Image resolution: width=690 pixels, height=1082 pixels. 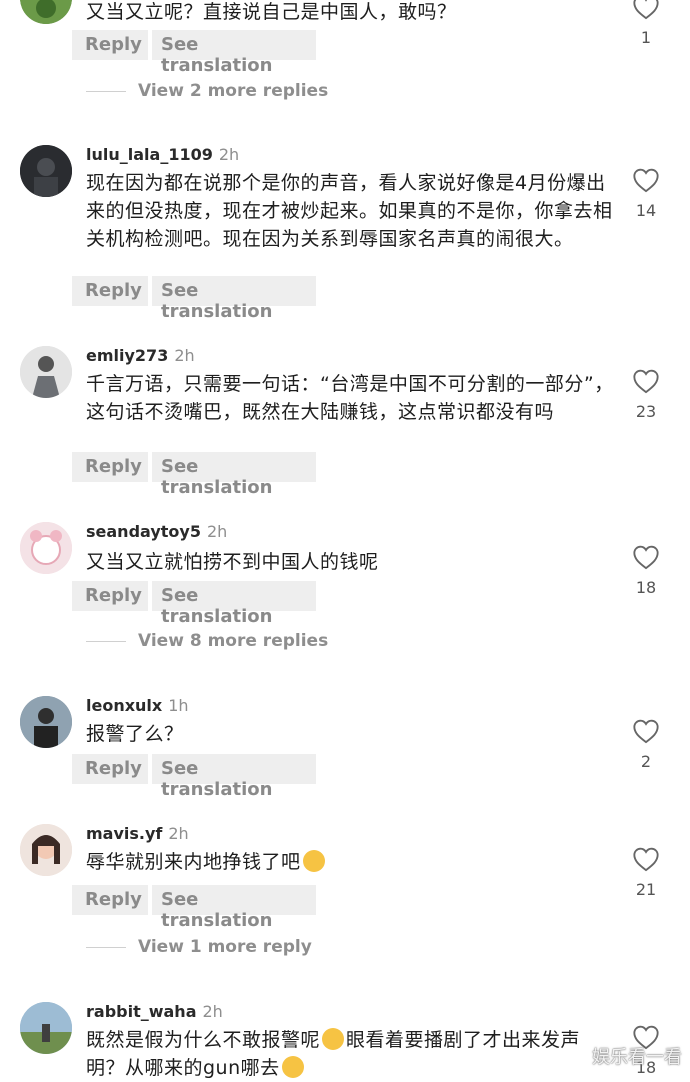 I want to click on like-control: 18, so click(x=646, y=570).